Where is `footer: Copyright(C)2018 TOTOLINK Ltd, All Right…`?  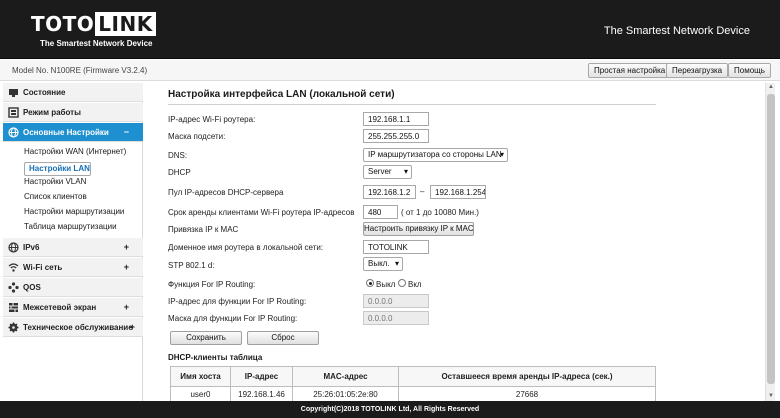 footer: Copyright(C)2018 TOTOLINK Ltd, All Right… is located at coordinates (390, 409).